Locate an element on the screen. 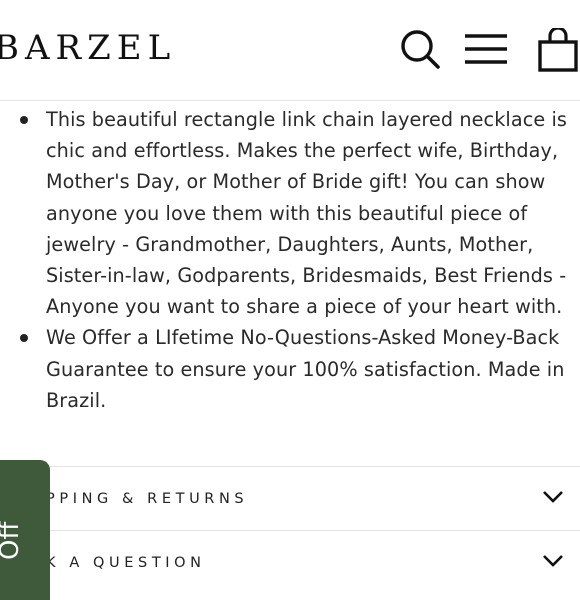 The width and height of the screenshot is (580, 600). brand-logo: BARZEL is located at coordinates (88, 48).